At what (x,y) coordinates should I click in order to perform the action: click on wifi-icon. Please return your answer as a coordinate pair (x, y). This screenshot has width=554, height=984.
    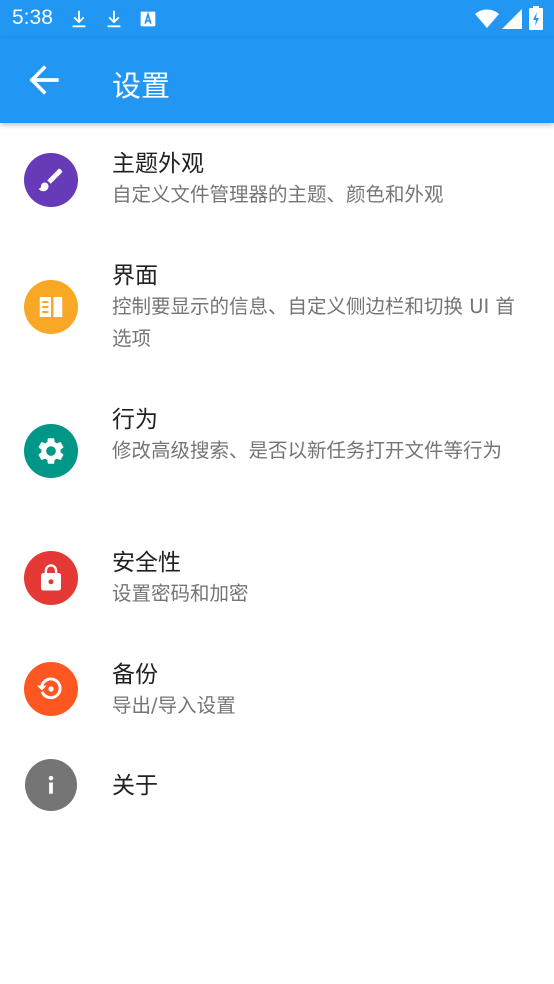
    Looking at the image, I should click on (487, 18).